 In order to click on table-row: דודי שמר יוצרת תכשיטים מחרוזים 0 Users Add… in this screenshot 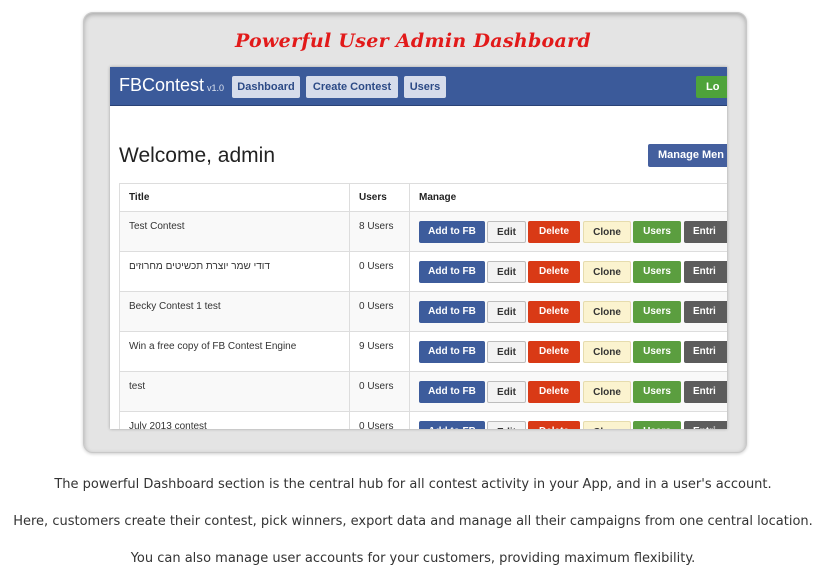, I will do `click(423, 272)`.